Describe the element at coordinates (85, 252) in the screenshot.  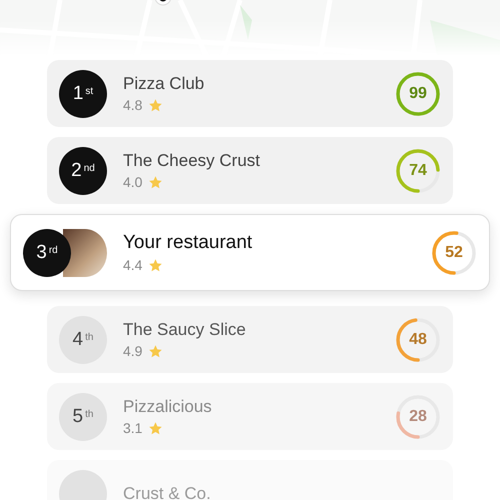
I see `photo-placeholder` at that location.